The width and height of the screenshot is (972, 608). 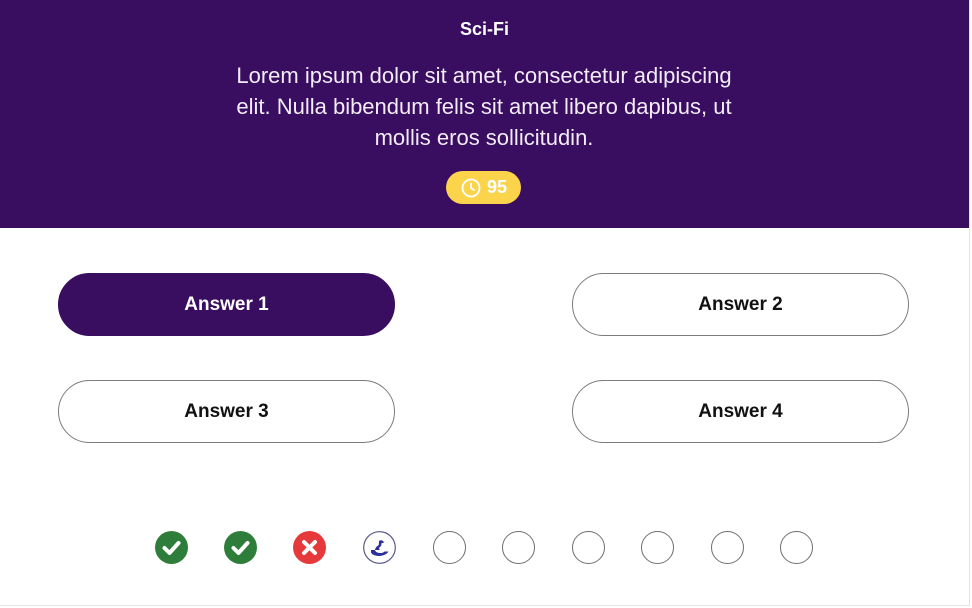 I want to click on answer-4-button: Answer 4, so click(x=740, y=411).